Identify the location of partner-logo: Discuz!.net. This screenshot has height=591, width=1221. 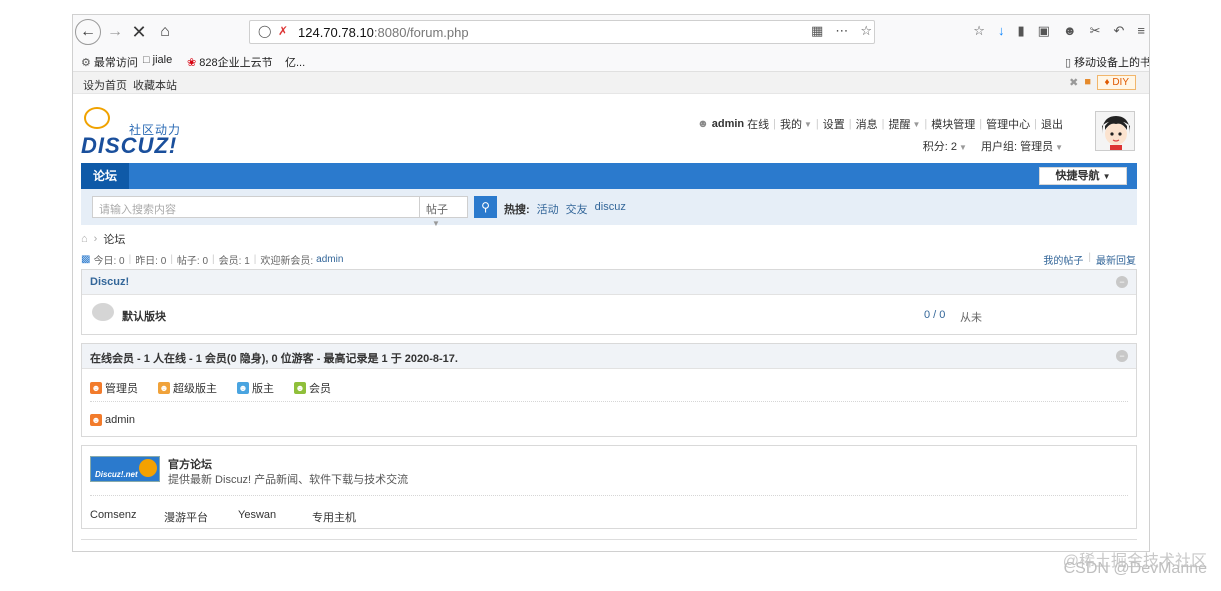
(125, 469).